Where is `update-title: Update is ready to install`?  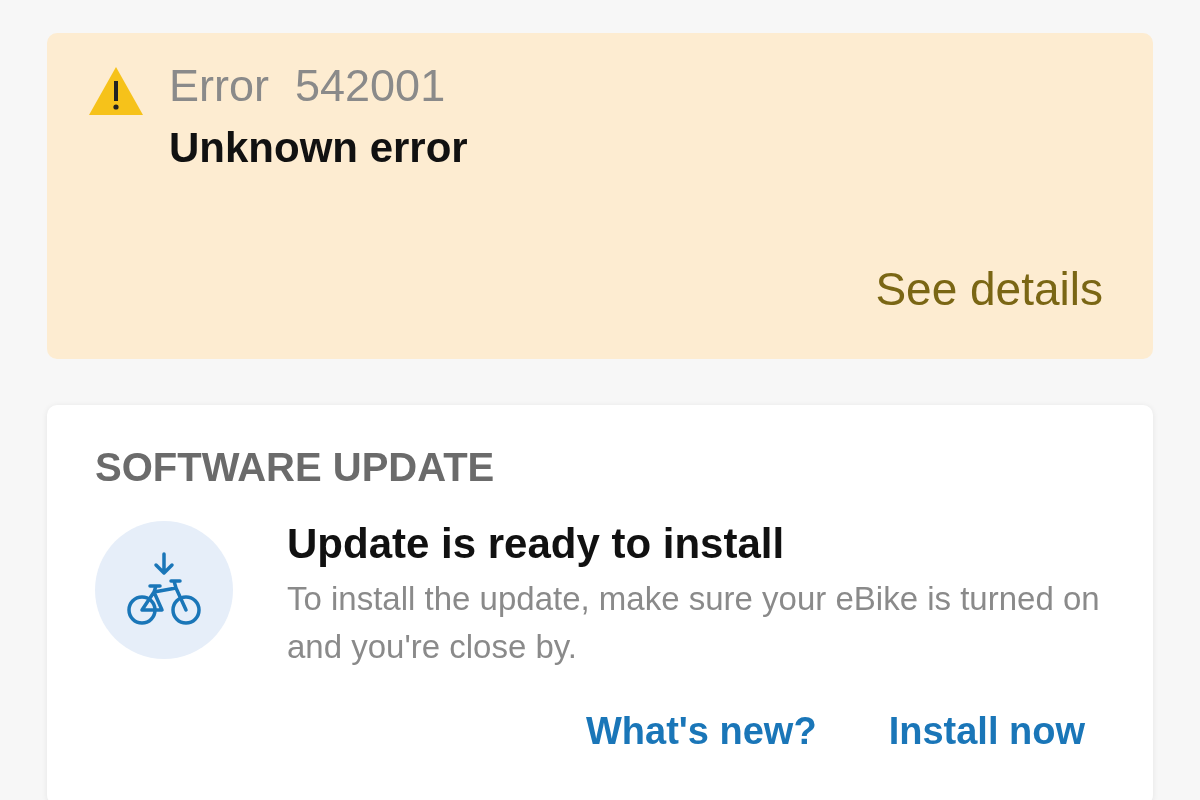 update-title: Update is ready to install is located at coordinates (536, 544).